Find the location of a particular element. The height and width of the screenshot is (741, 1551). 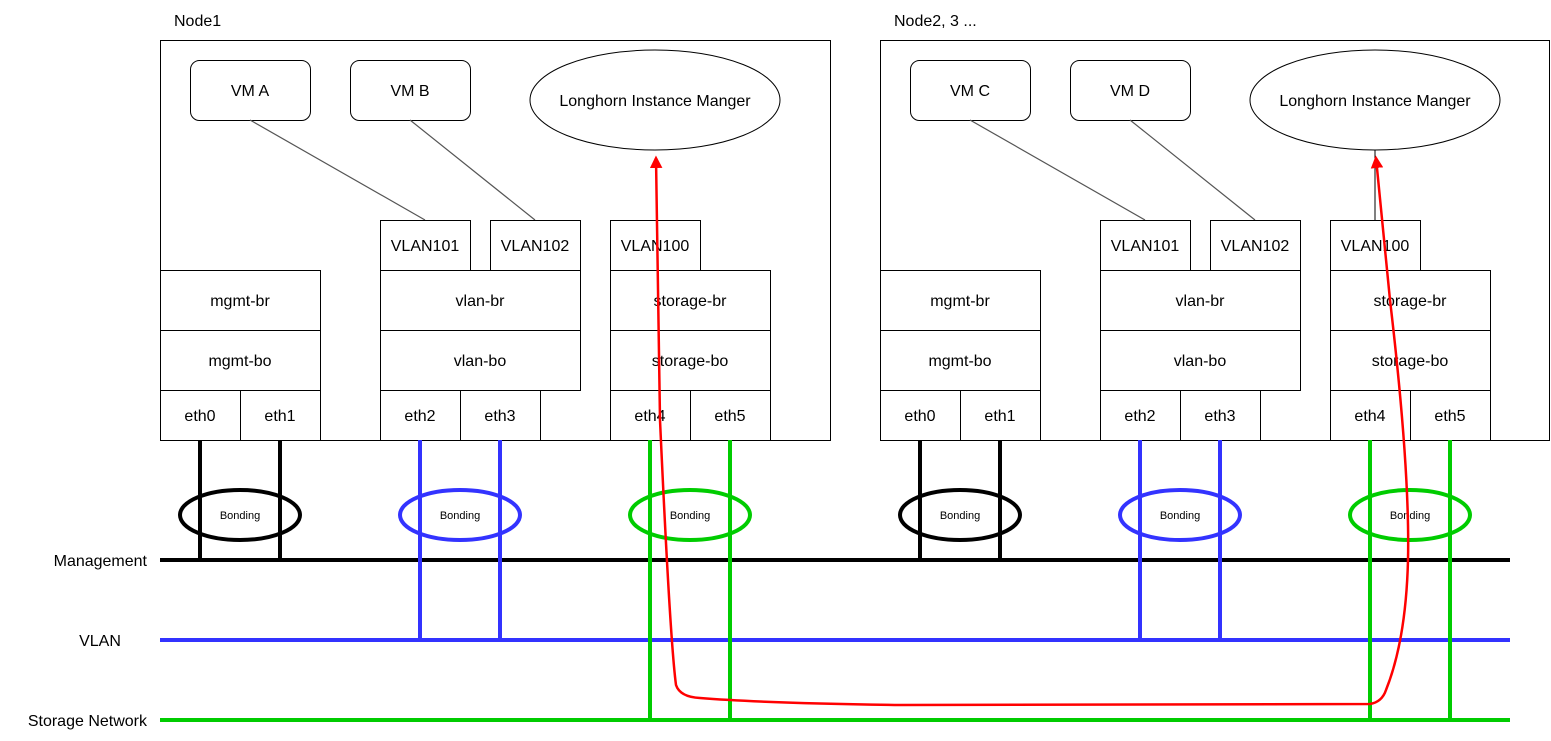

nic-label: eth4 is located at coordinates (1369, 416).